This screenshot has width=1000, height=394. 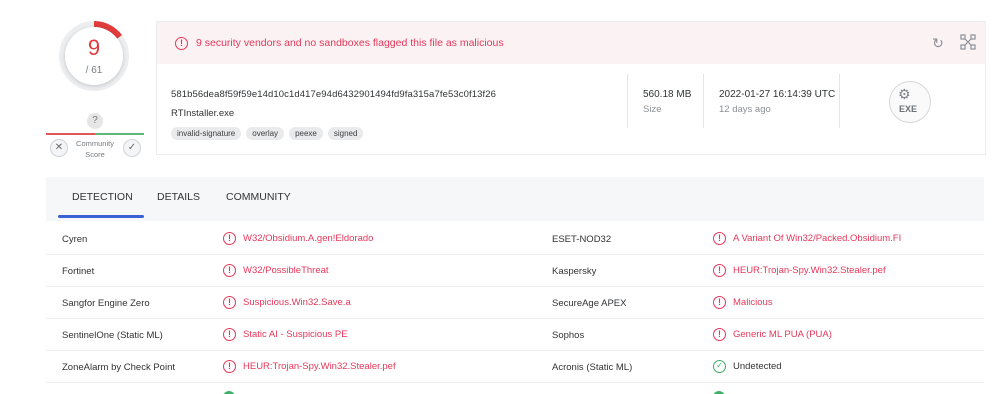 I want to click on analysis-date-value: 2022-01-27 16:14:39 UTC, so click(x=777, y=94).